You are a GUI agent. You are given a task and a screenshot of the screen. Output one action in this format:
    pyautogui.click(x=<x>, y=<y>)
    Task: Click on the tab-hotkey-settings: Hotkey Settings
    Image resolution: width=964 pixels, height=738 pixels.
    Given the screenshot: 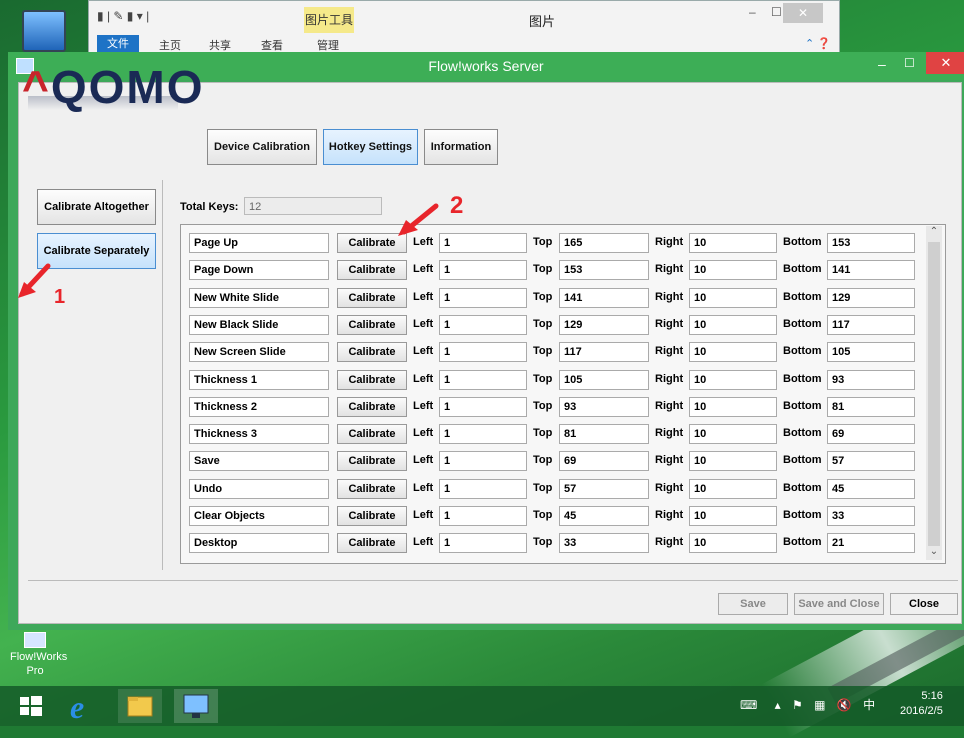 What is the action you would take?
    pyautogui.click(x=370, y=147)
    